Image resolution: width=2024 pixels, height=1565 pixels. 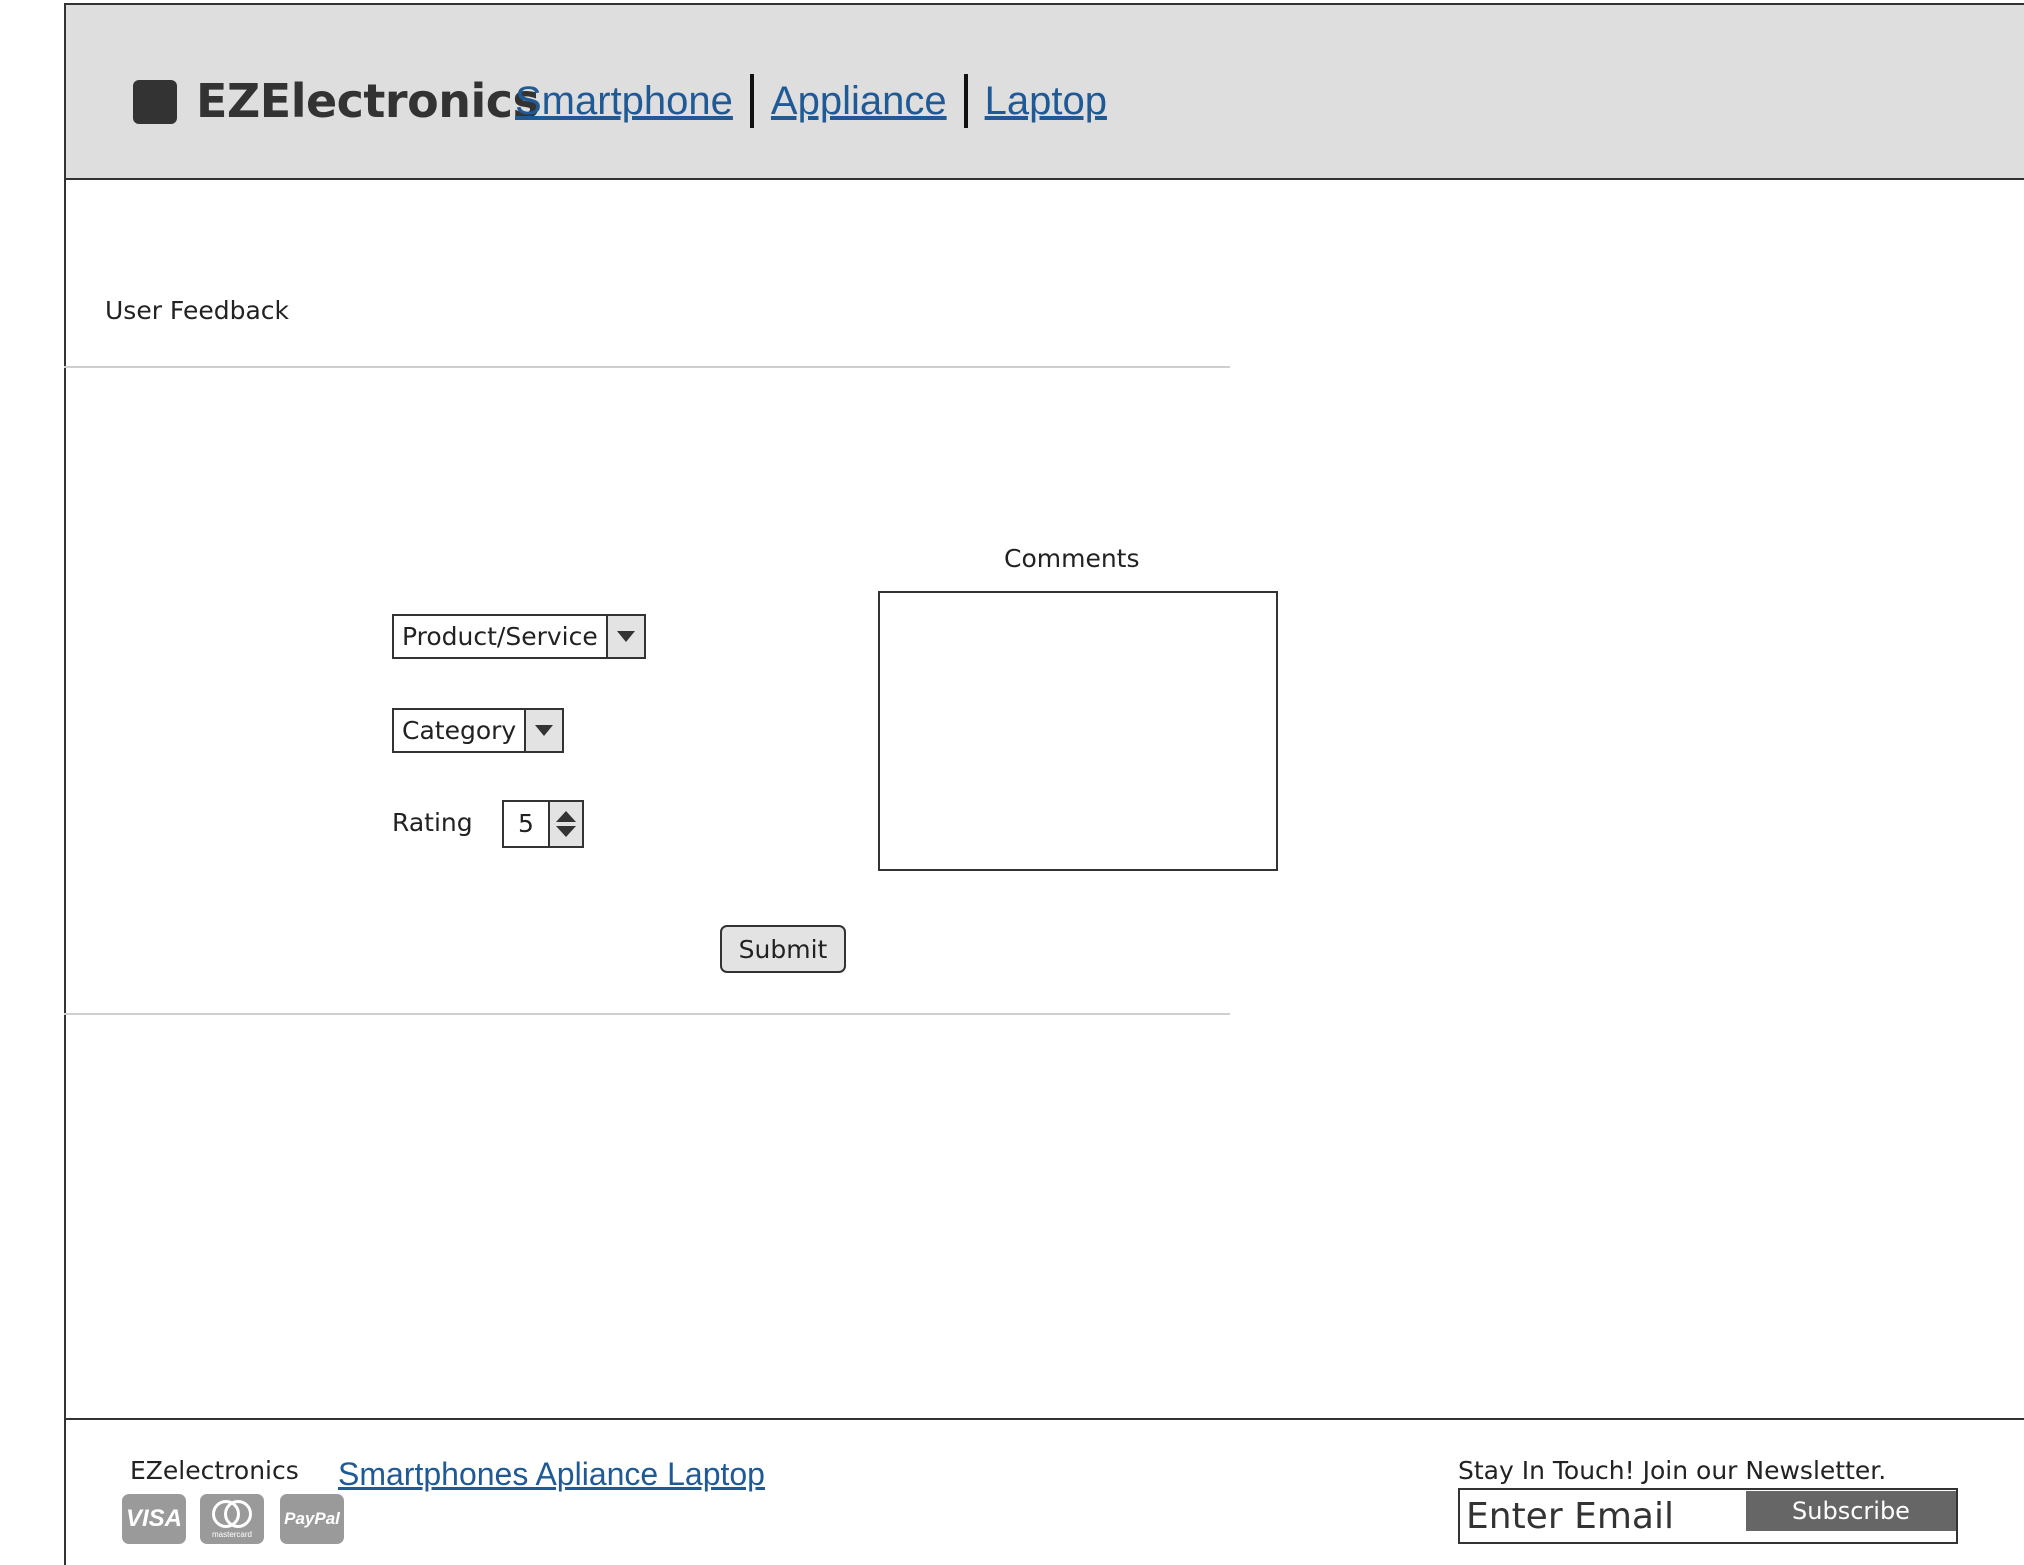 I want to click on rating-stepper: 5, so click(x=543, y=824).